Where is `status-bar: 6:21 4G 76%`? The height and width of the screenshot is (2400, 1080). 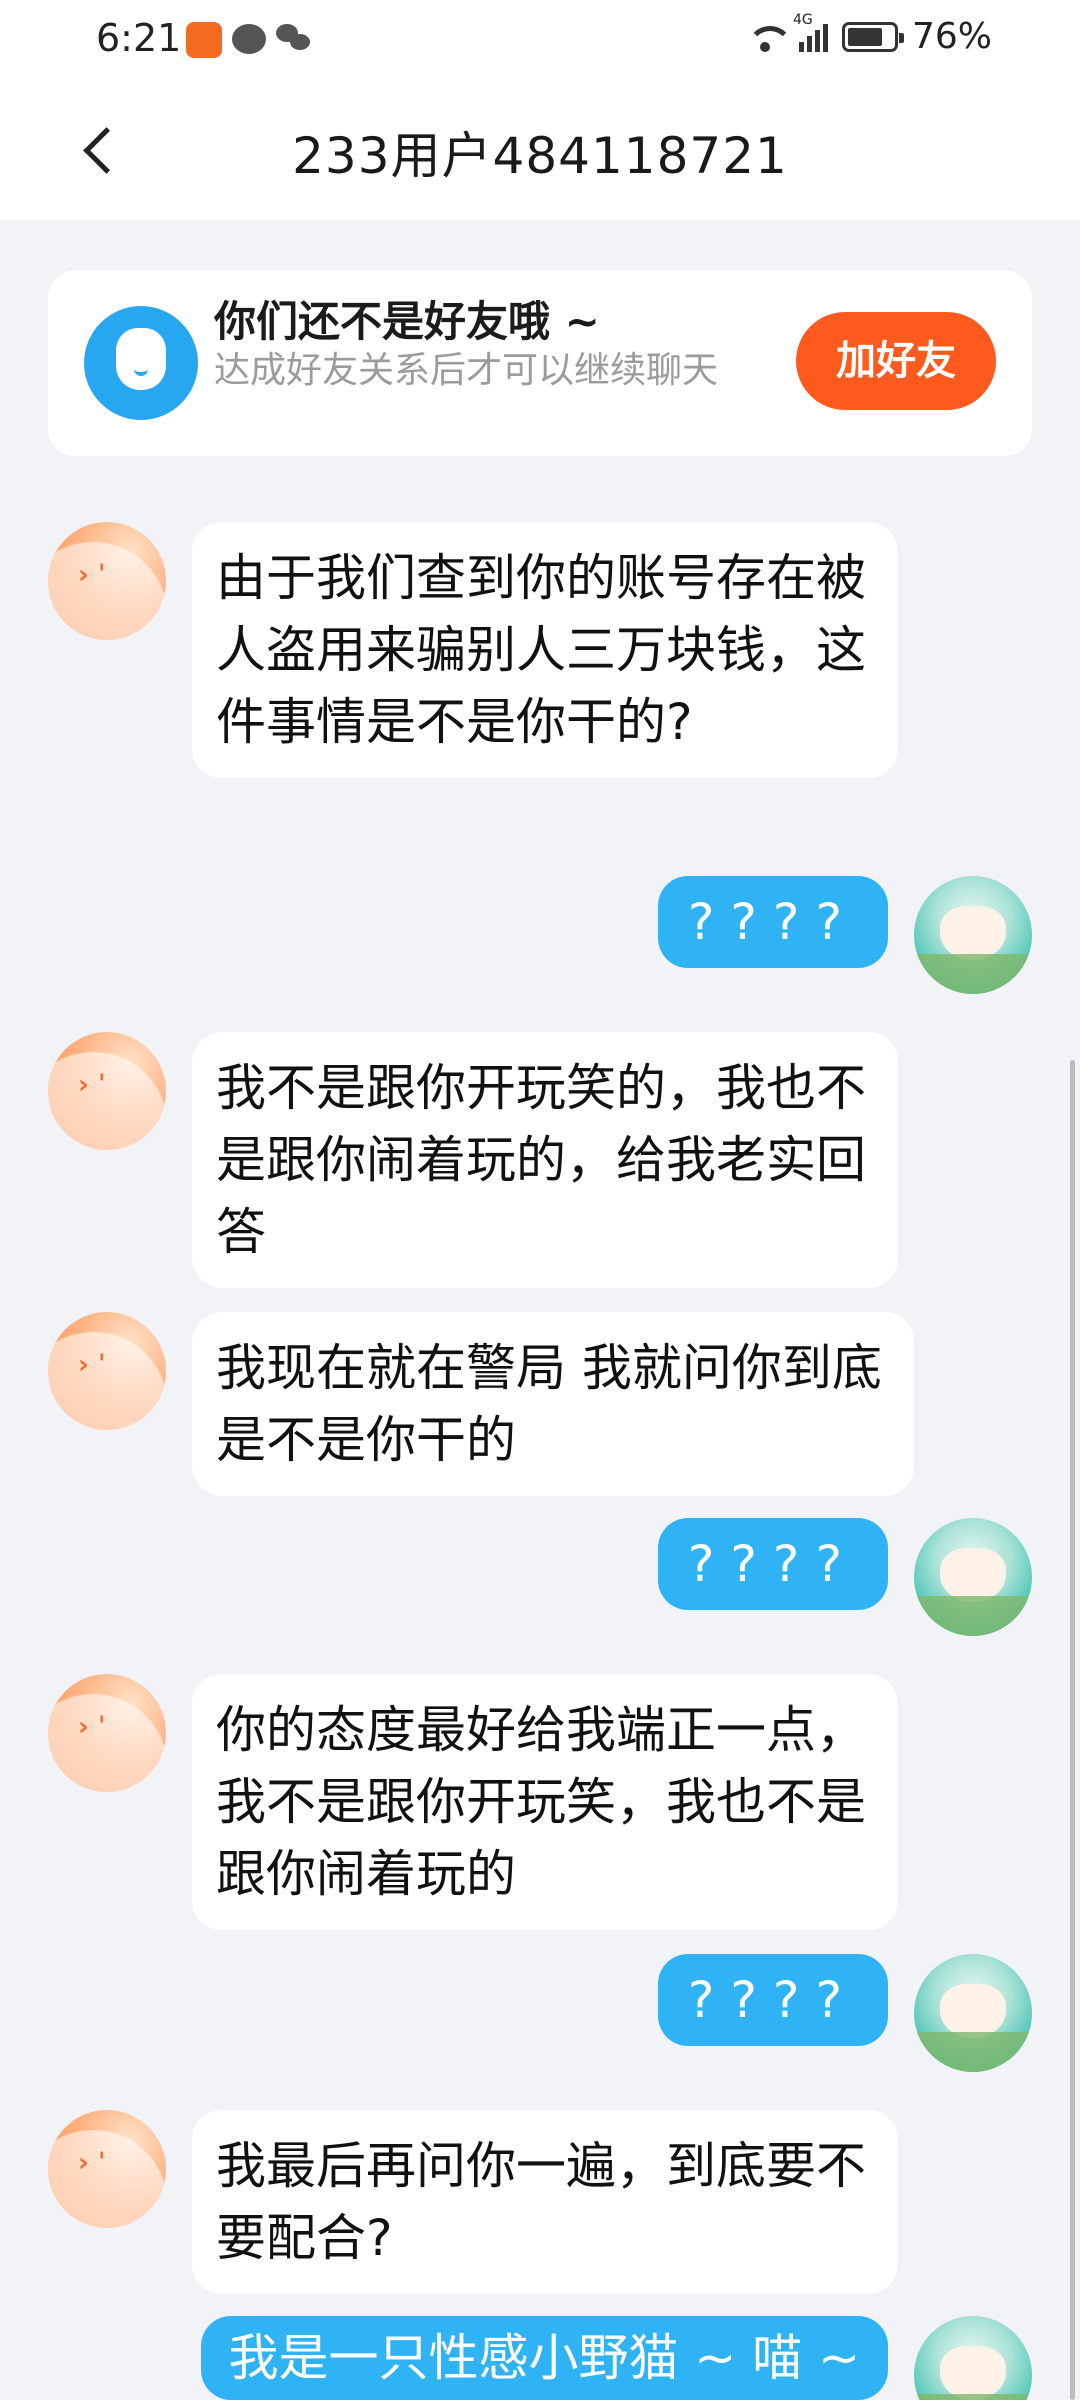 status-bar: 6:21 4G 76% is located at coordinates (540, 40).